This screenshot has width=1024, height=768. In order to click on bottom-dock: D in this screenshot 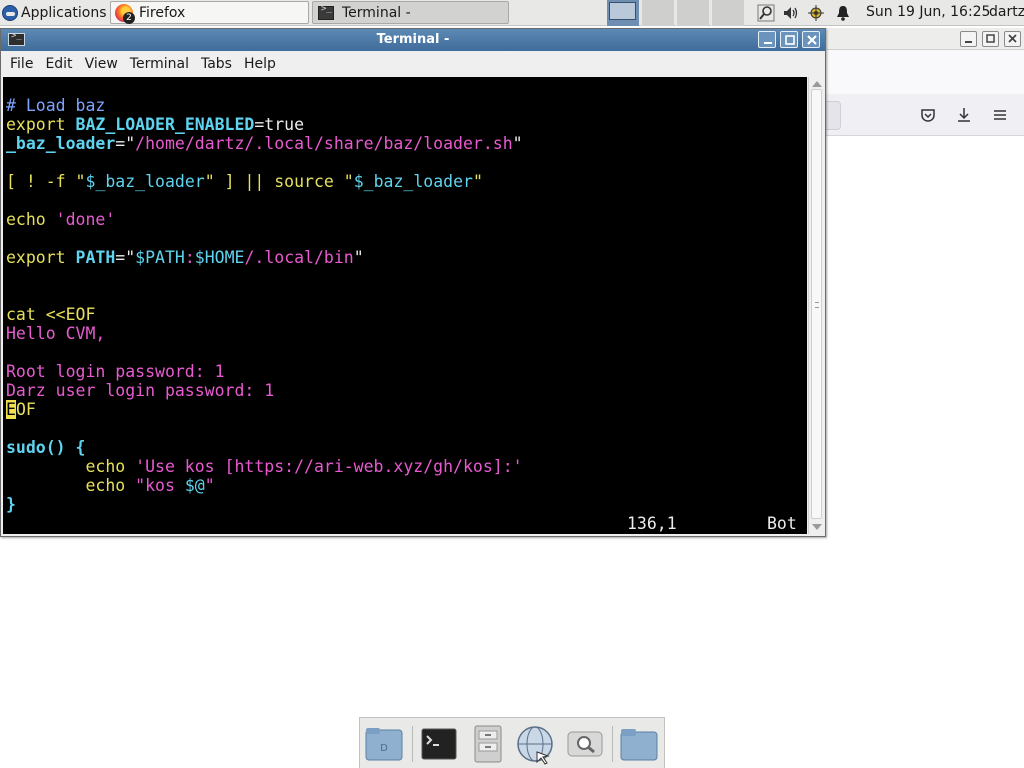, I will do `click(512, 742)`.